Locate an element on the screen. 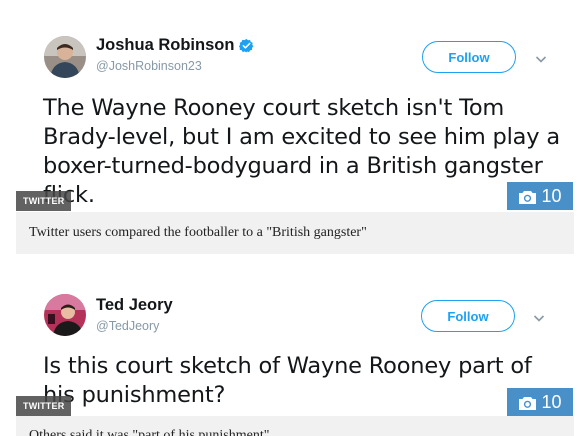  author-name-row: Ted Jeory is located at coordinates (134, 305).